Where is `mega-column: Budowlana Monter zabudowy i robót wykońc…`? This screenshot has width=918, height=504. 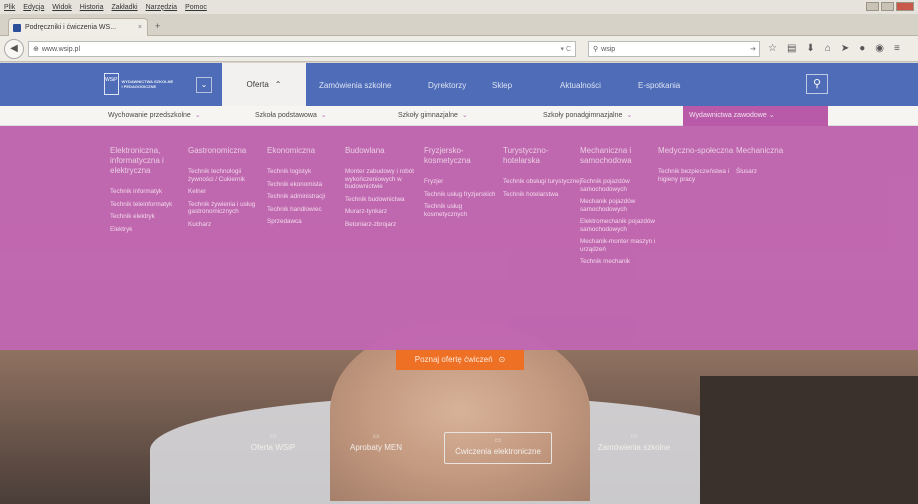
mega-column: Budowlana Monter zabudowy i robót wykońc… is located at coordinates (385, 189).